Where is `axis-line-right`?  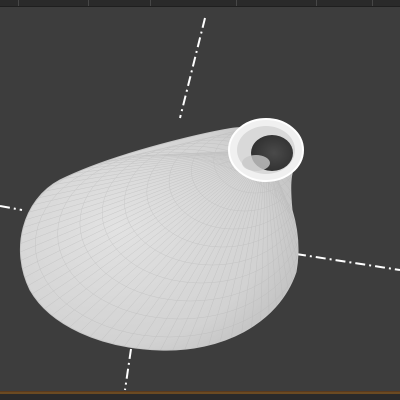
axis-line-right is located at coordinates (347, 262).